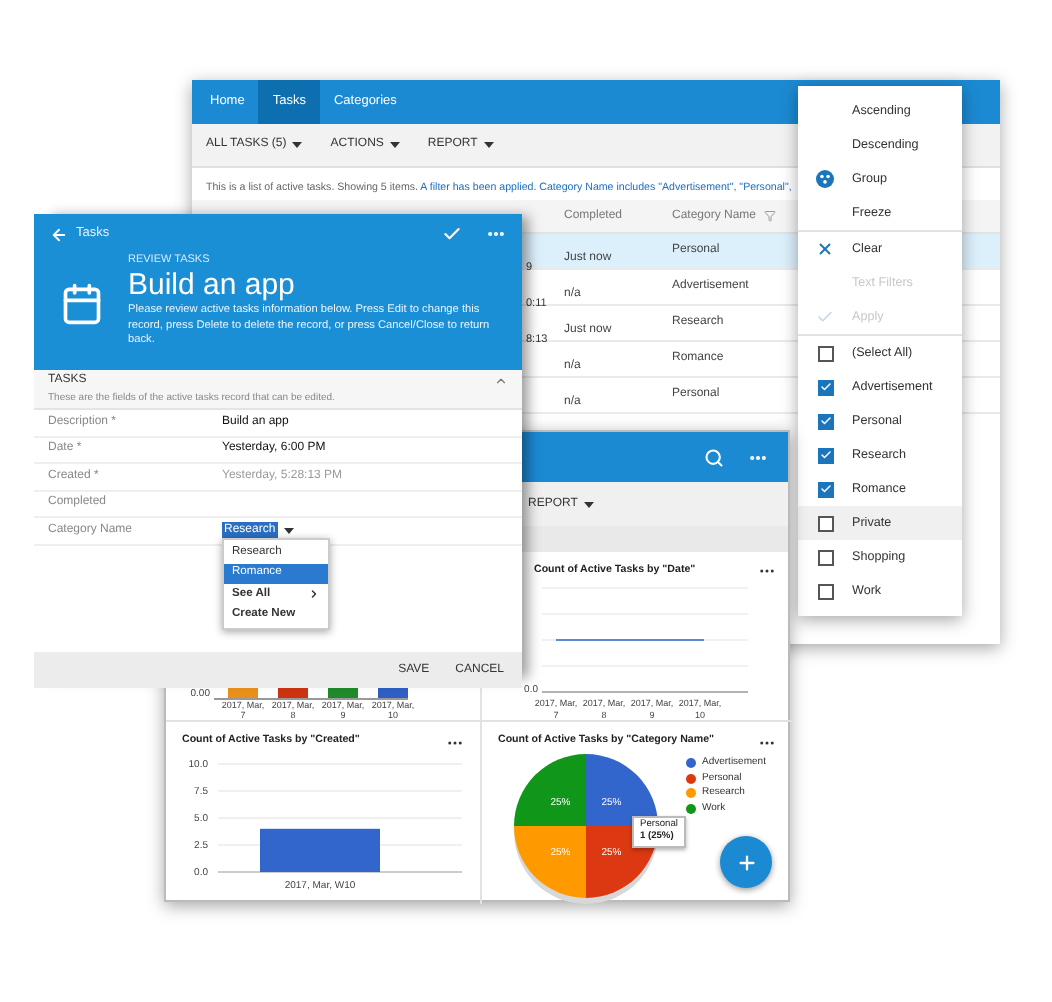 This screenshot has height=1002, width=1052. I want to click on chevron-icon, so click(314, 594).